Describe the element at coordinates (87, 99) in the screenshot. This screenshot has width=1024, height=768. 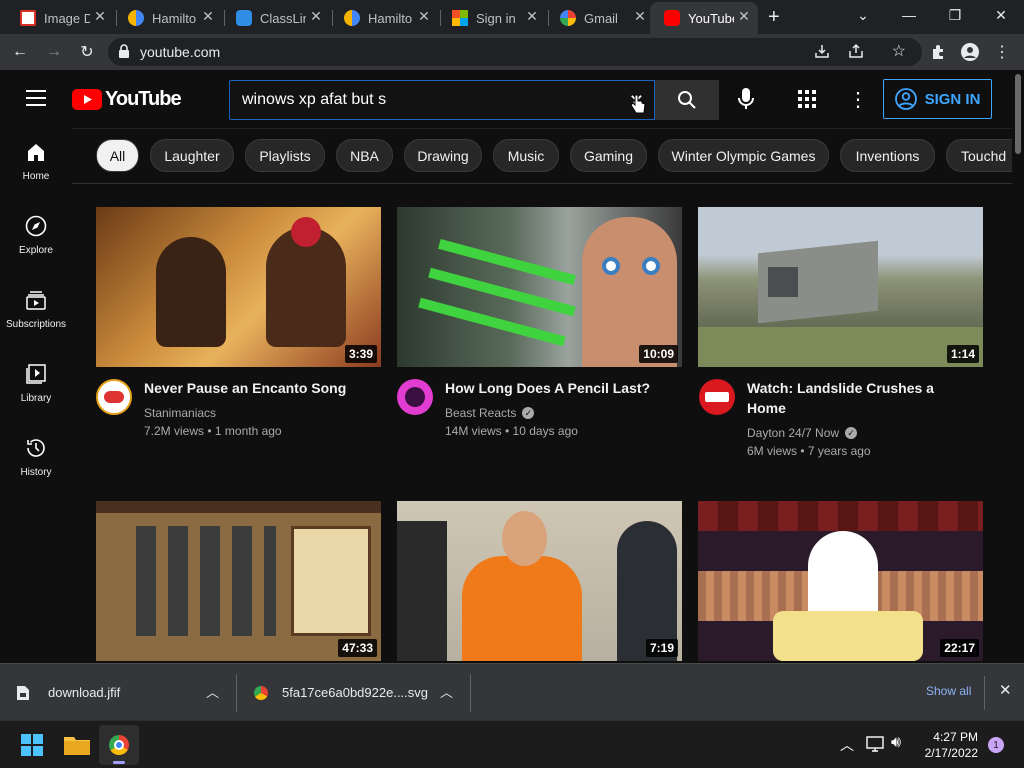
I see `youtube-logo-icon` at that location.